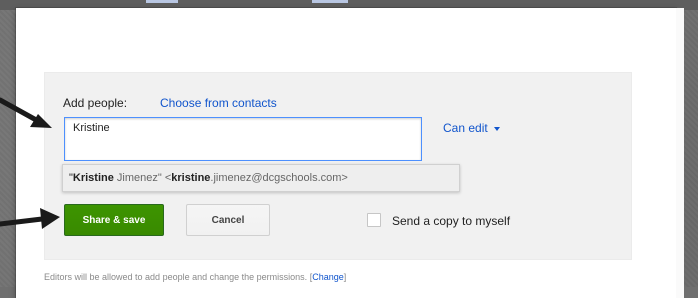 This screenshot has width=698, height=298. I want to click on permission-dropdown-label: Can edit, so click(465, 128).